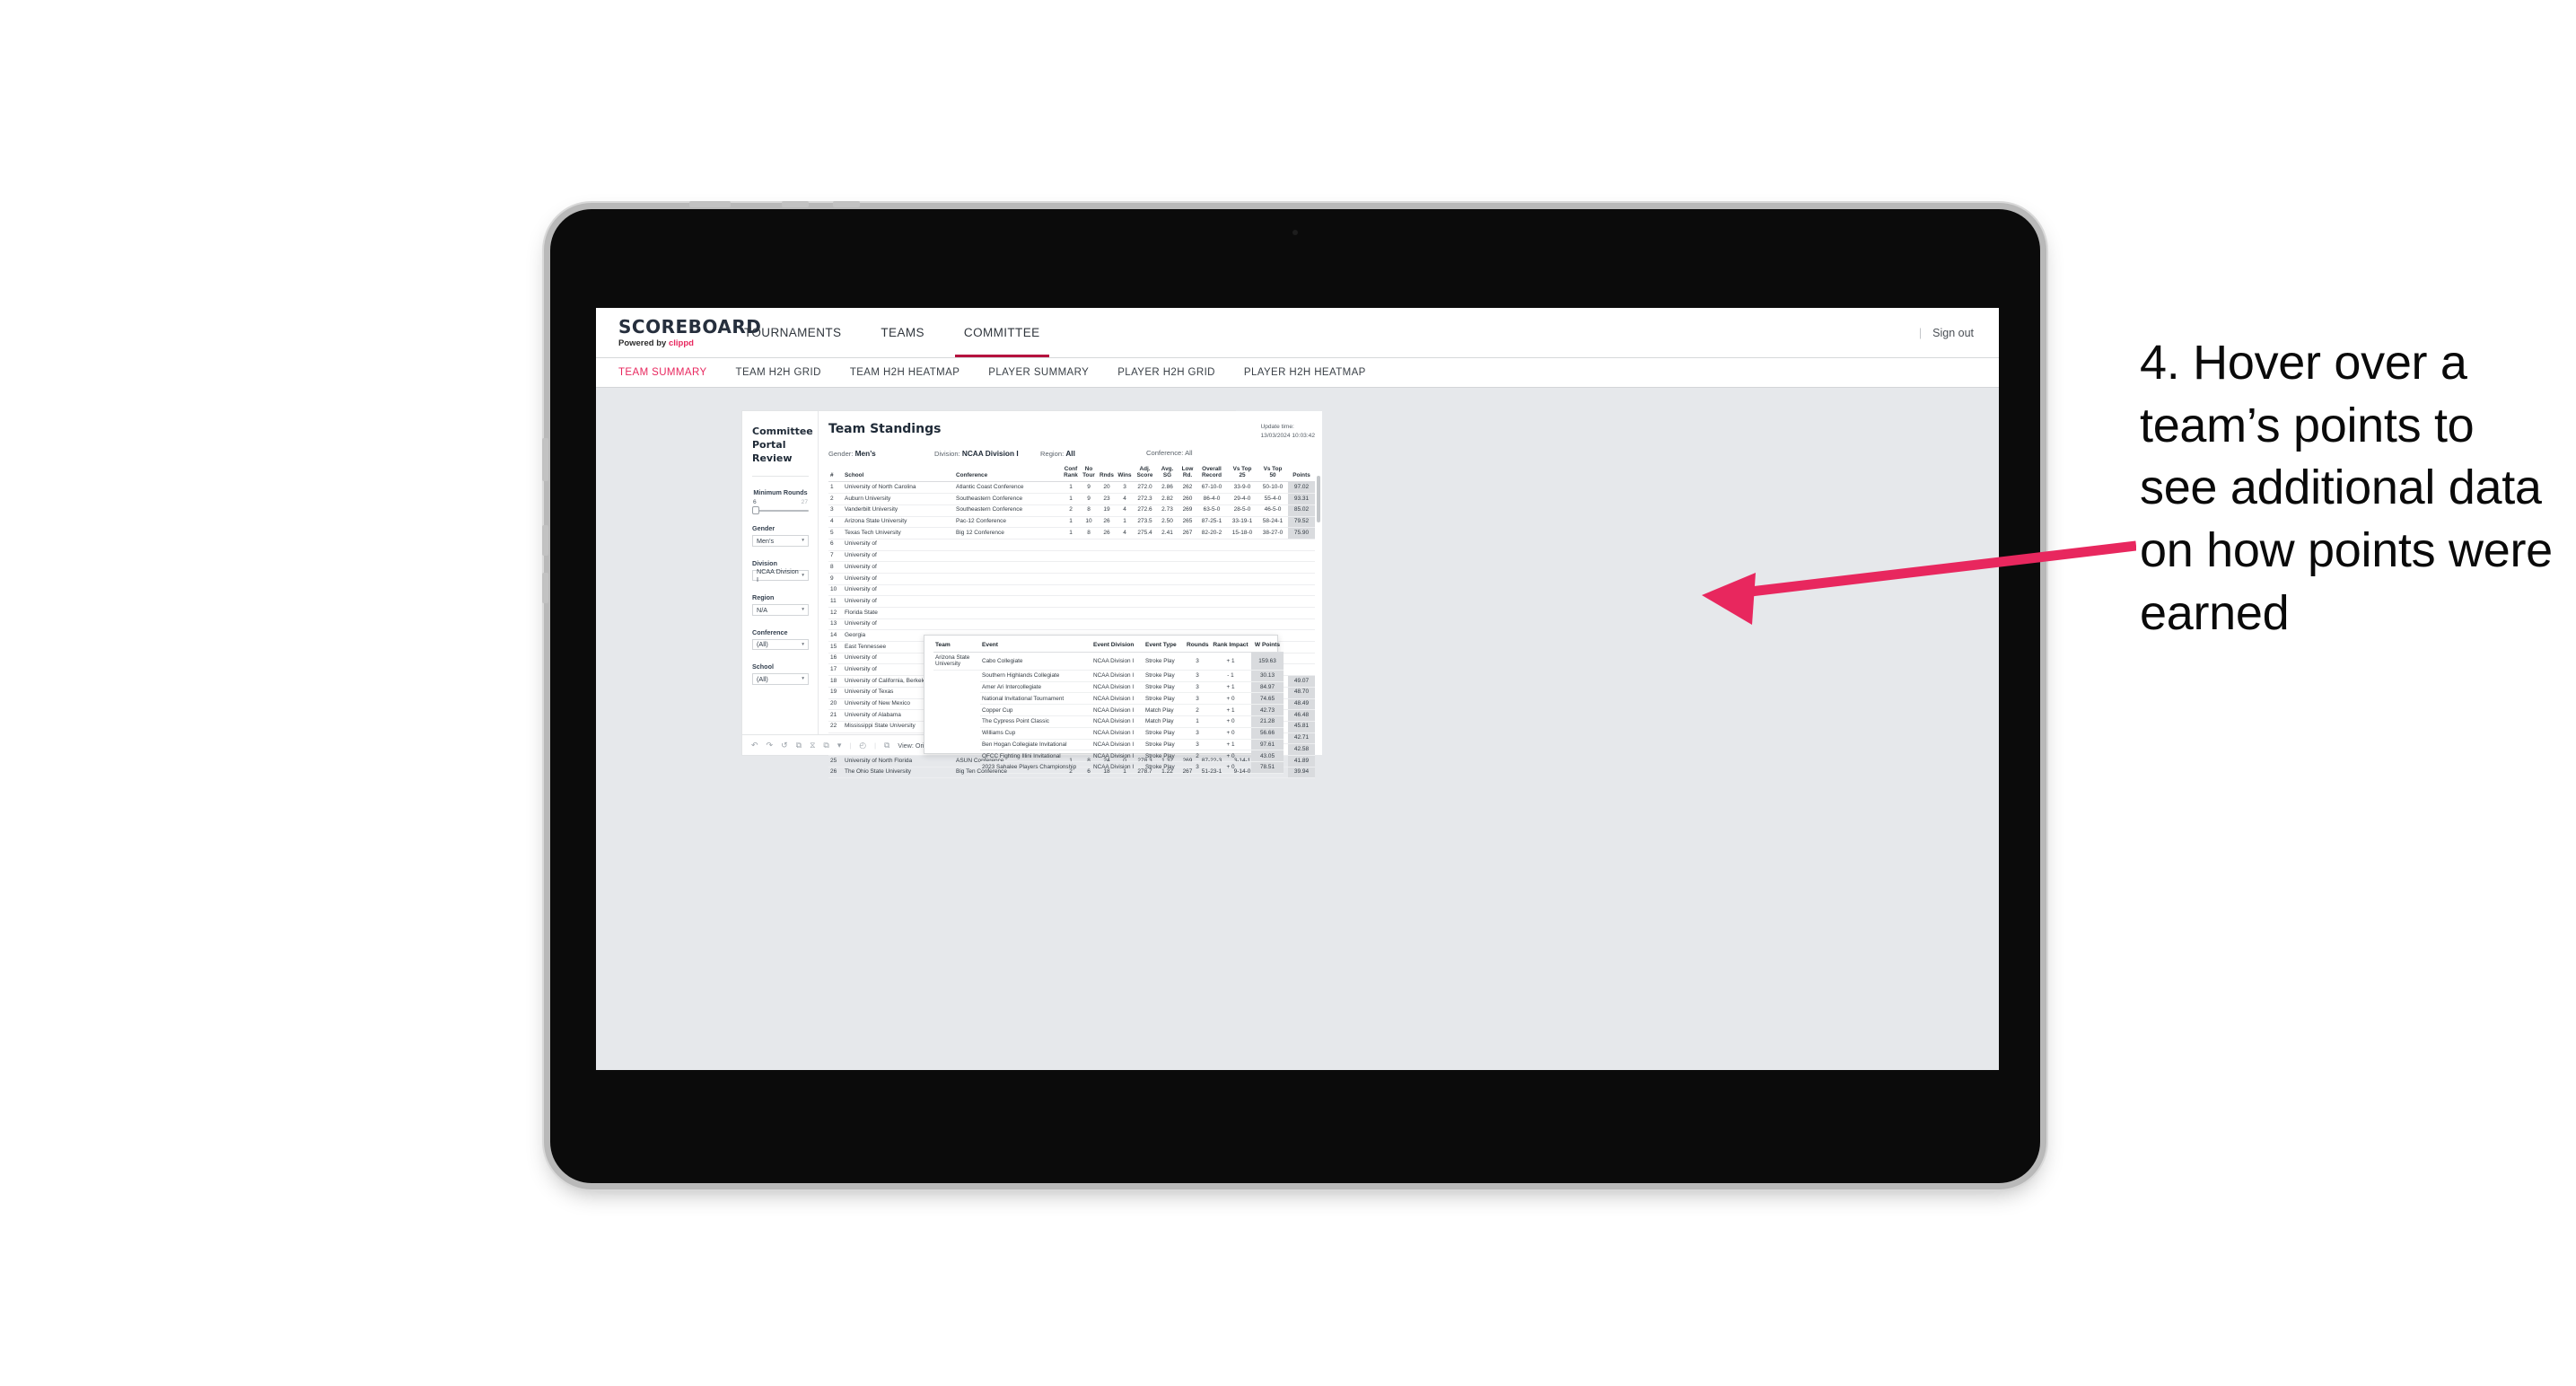 The image size is (2576, 1386). Describe the element at coordinates (904, 373) in the screenshot. I see `tab-team-h2h-heatmap: TEAM H2H HEATMAP` at that location.